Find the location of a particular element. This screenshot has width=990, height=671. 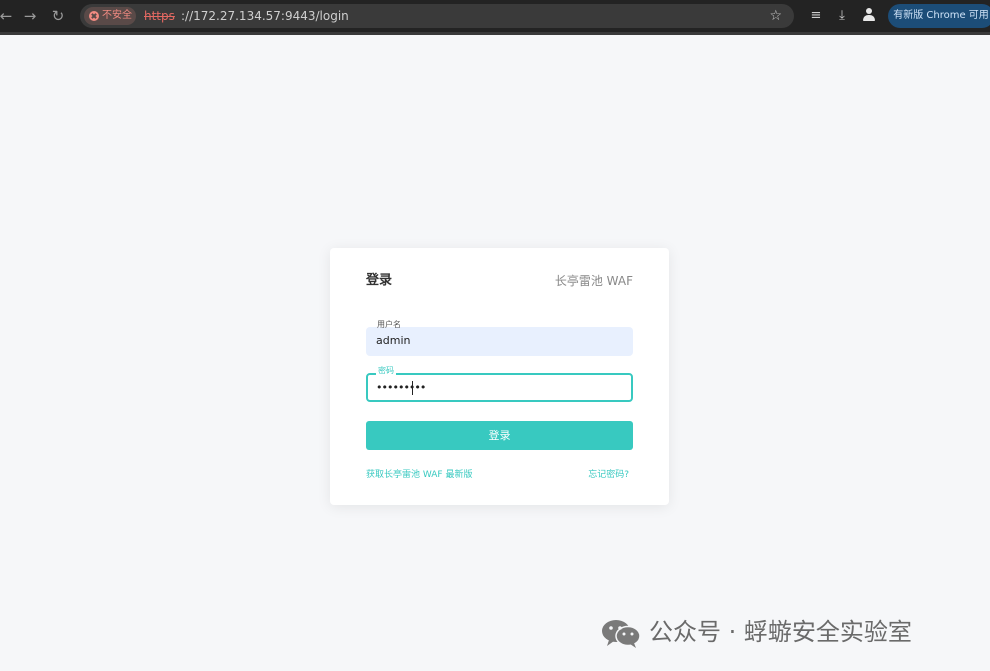

back-icon: ← is located at coordinates (8, 16).